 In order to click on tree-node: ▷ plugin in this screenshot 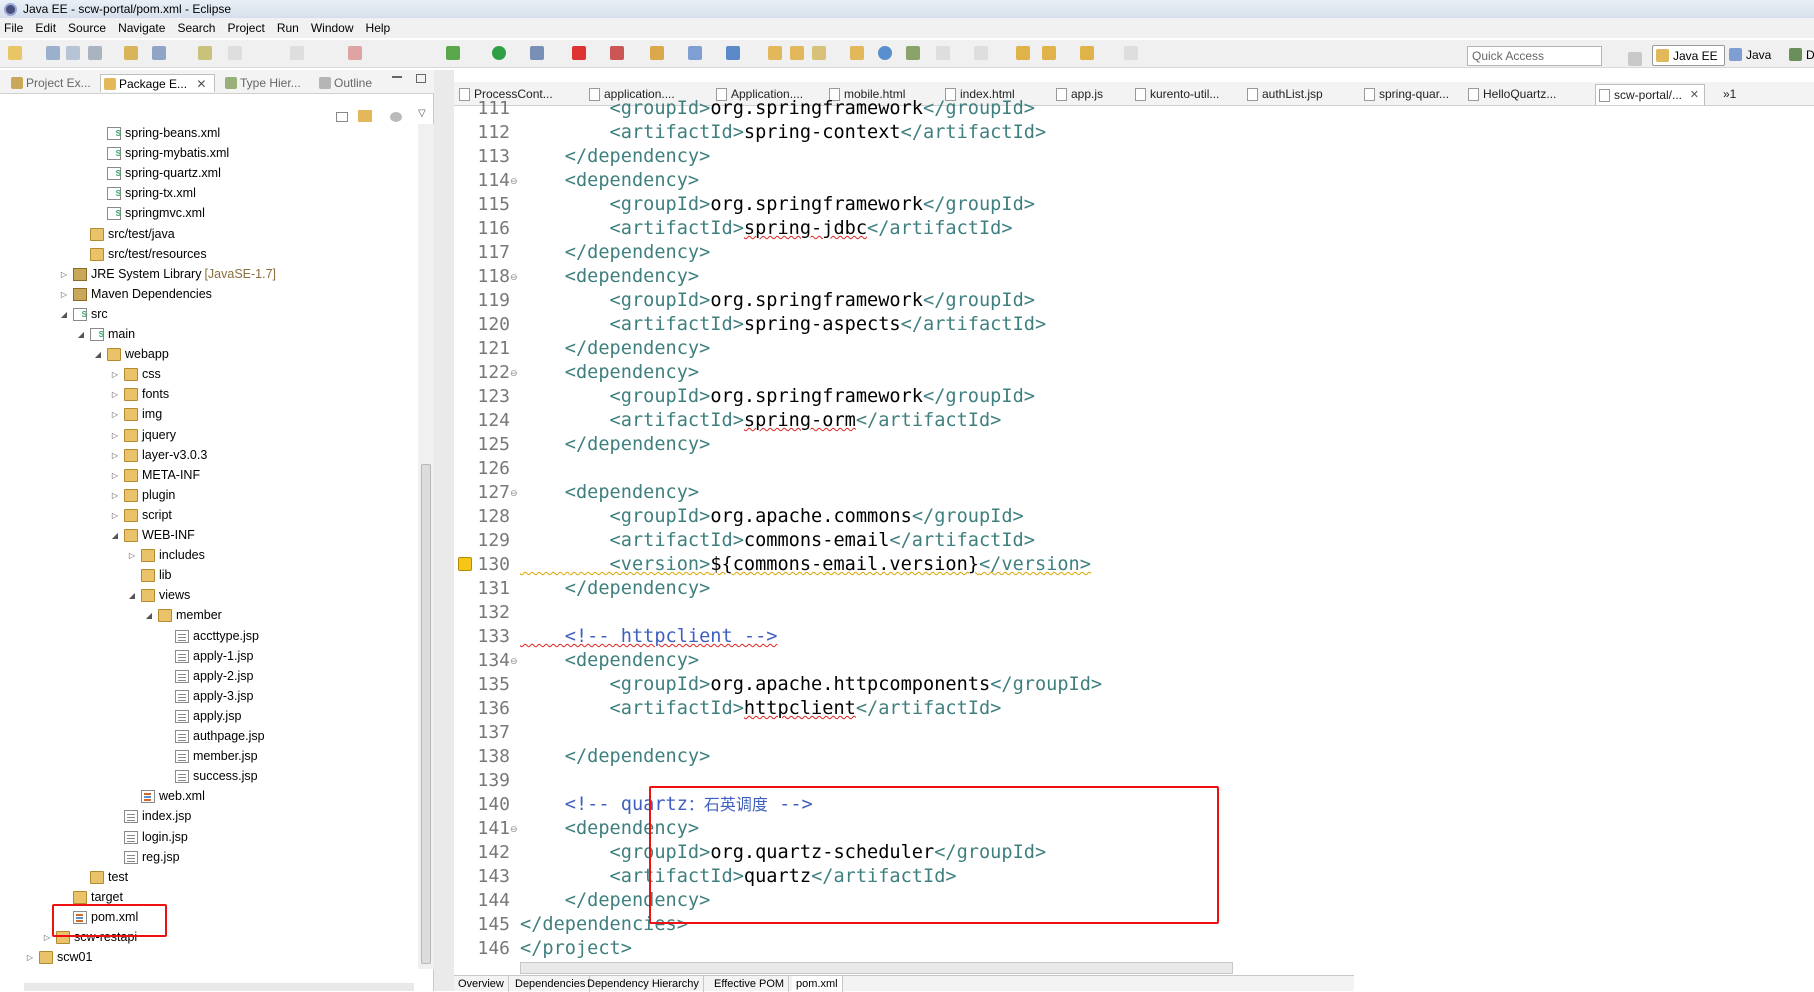, I will do `click(142, 495)`.